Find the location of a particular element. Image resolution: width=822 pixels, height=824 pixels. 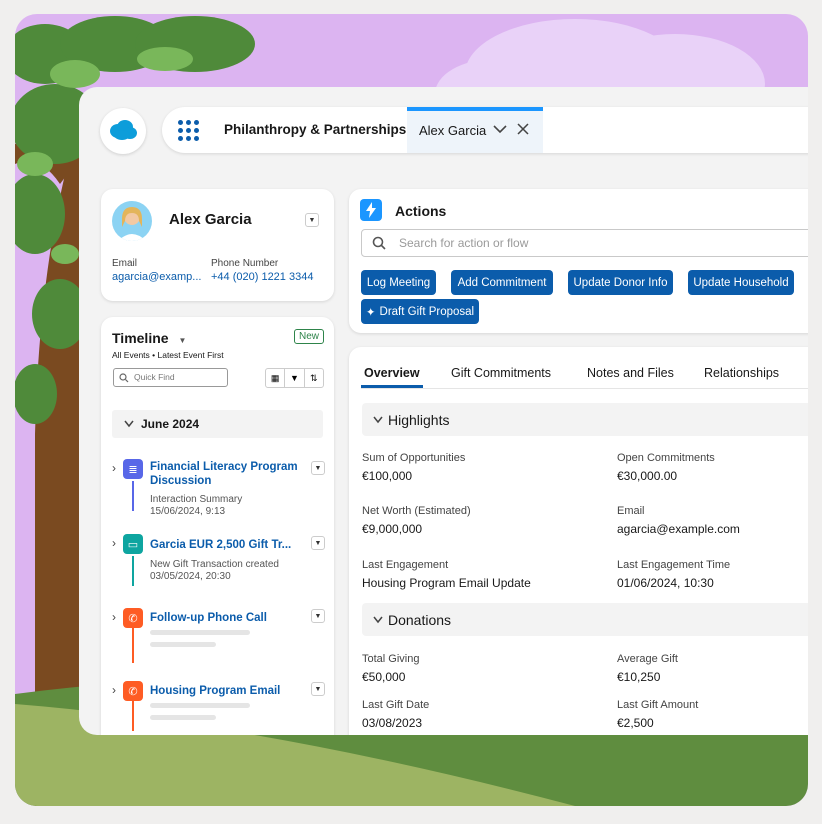

month-header: June 2024 is located at coordinates (217, 424).